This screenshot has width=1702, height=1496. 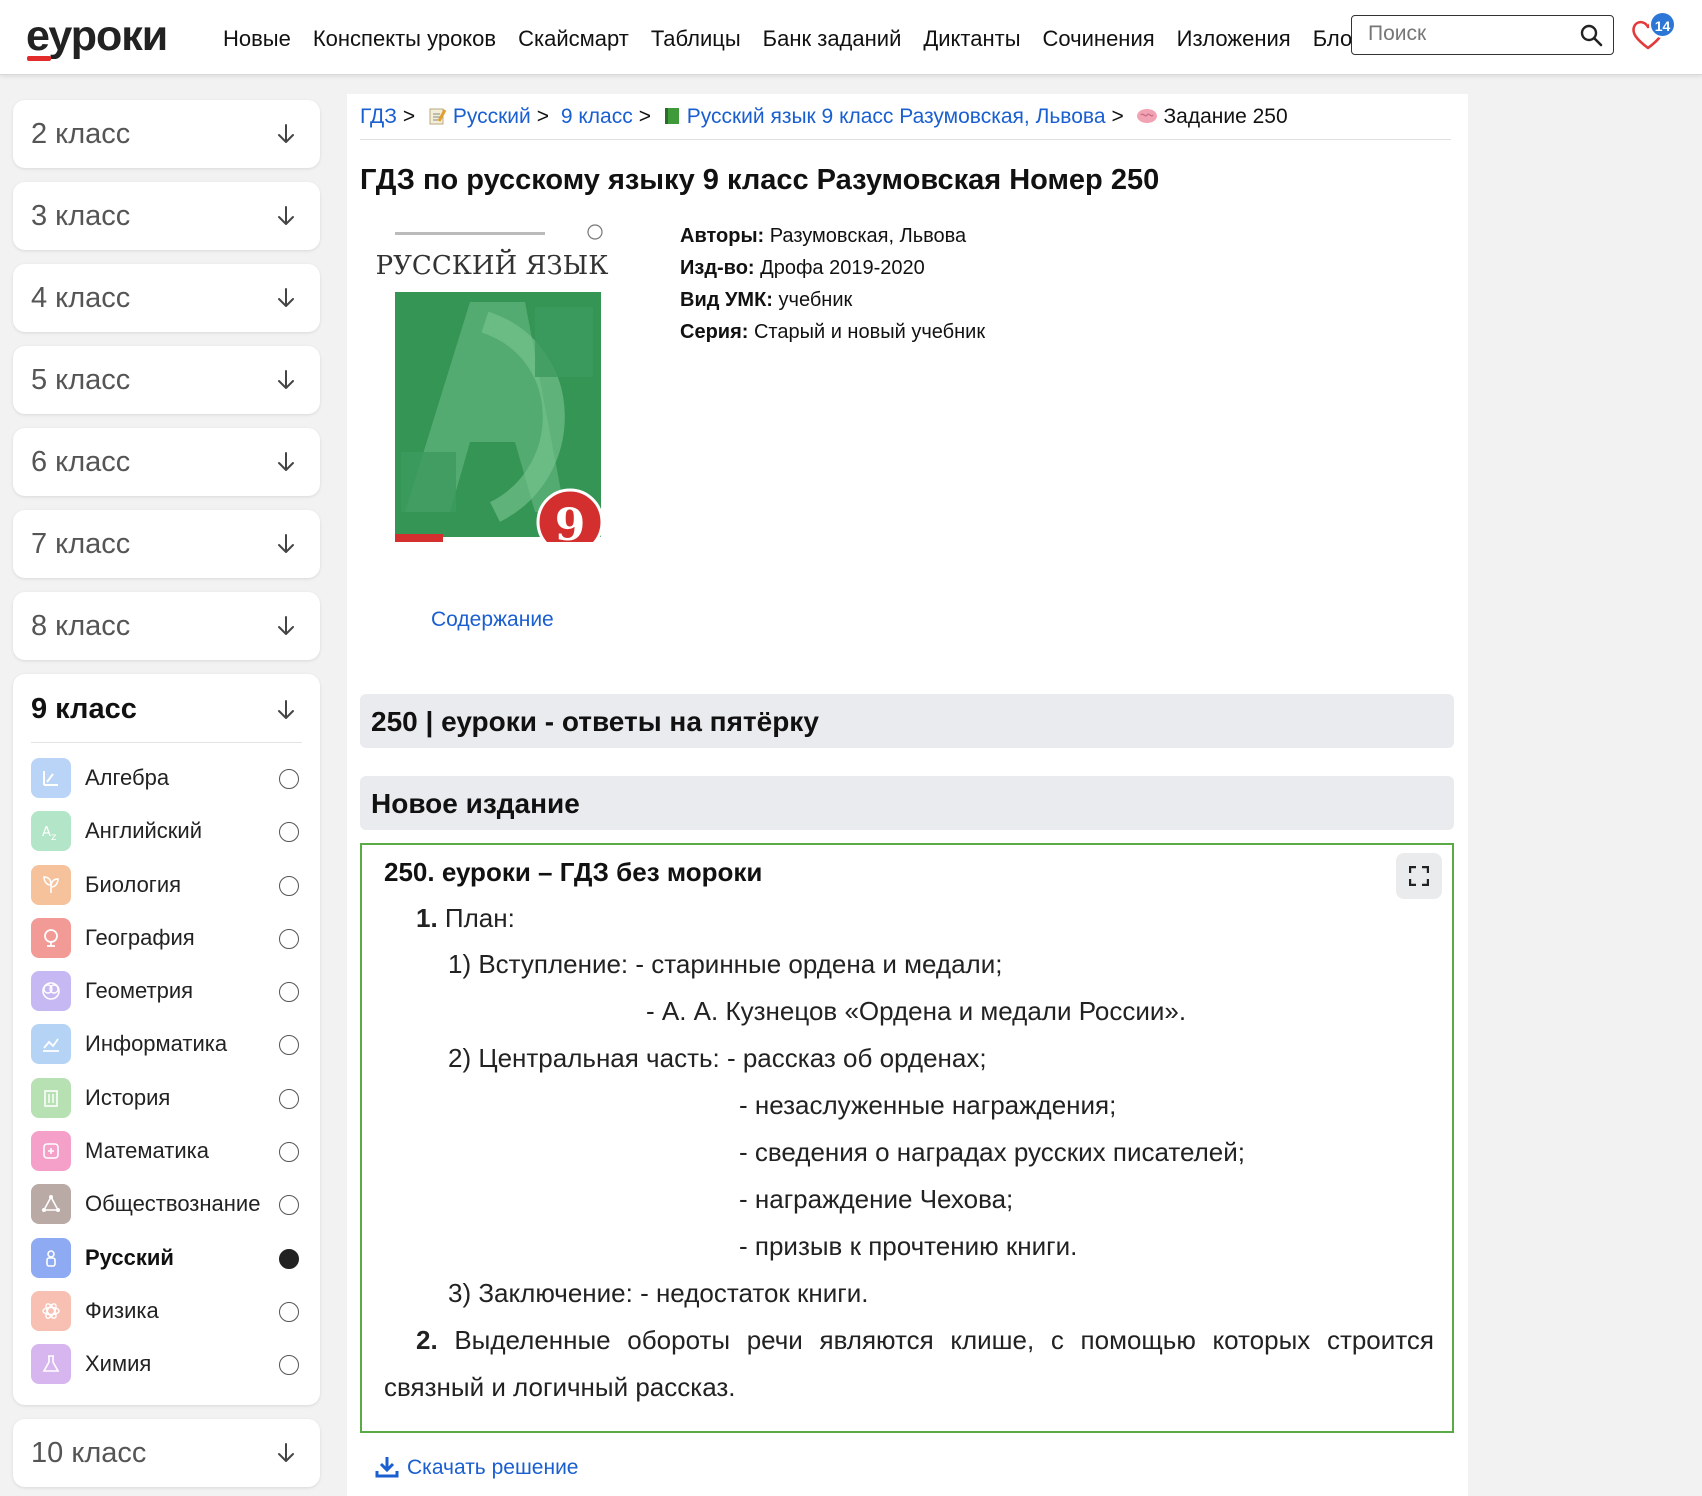 I want to click on nav-new: Новые, so click(x=257, y=39).